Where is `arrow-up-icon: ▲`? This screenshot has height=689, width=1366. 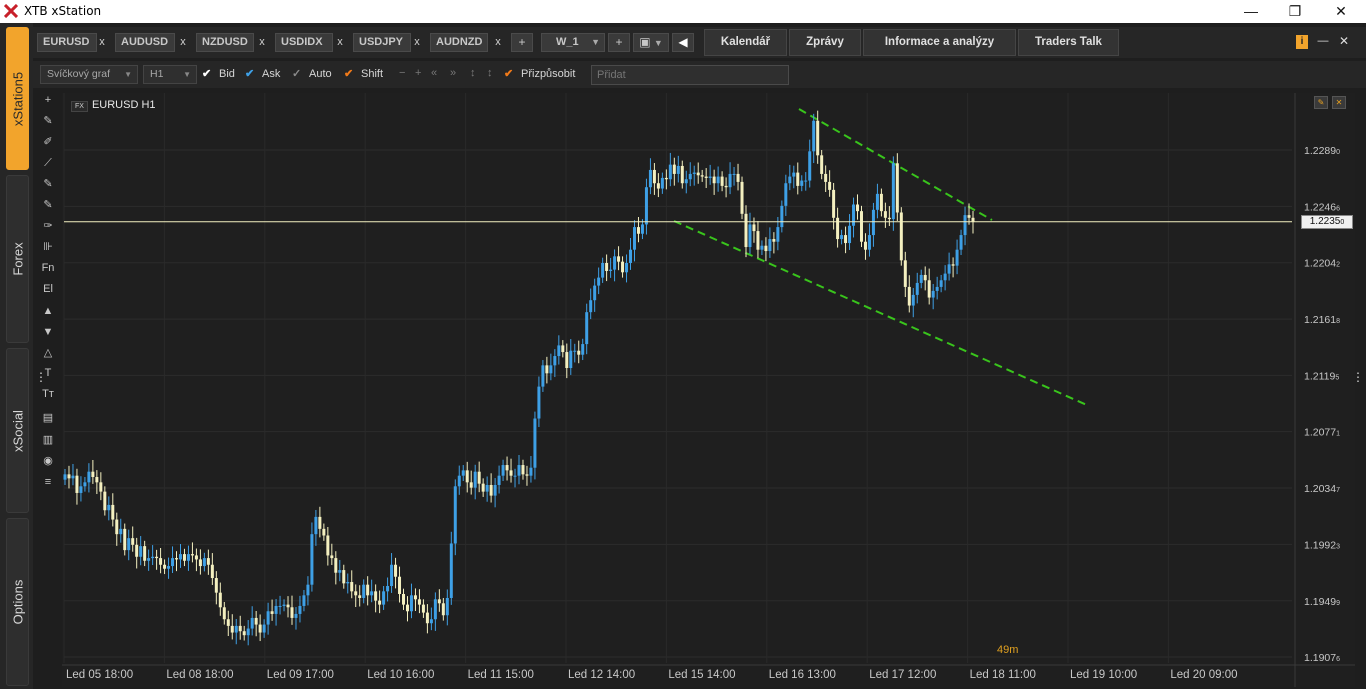 arrow-up-icon: ▲ is located at coordinates (48, 311).